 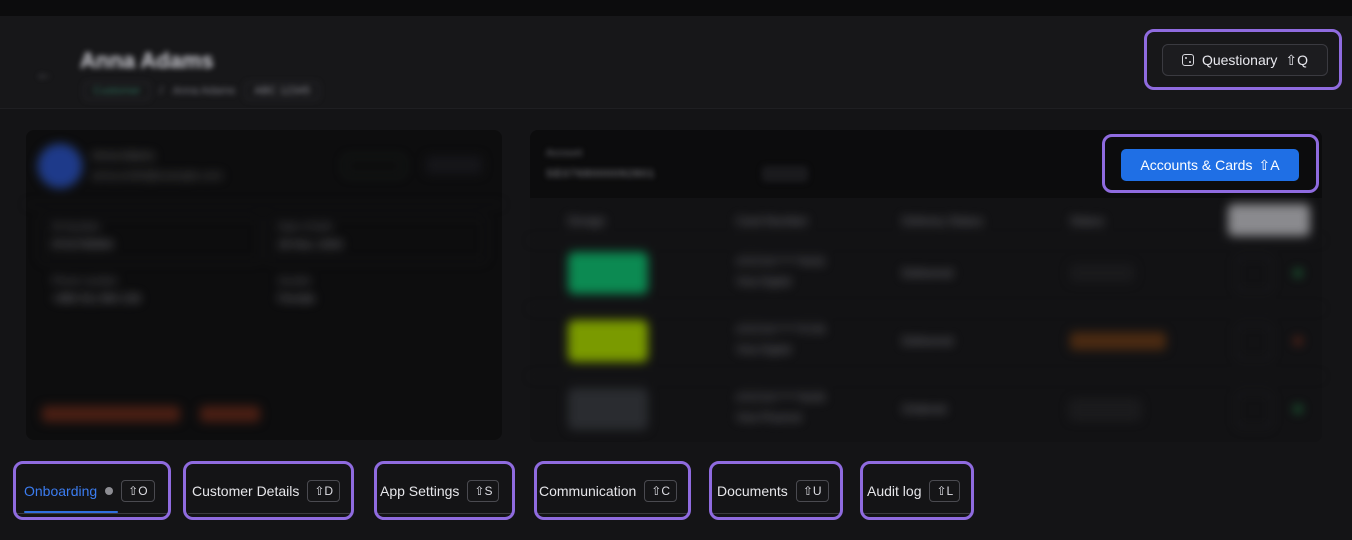 I want to click on tab-documents: Documents ⇧U, so click(x=773, y=491).